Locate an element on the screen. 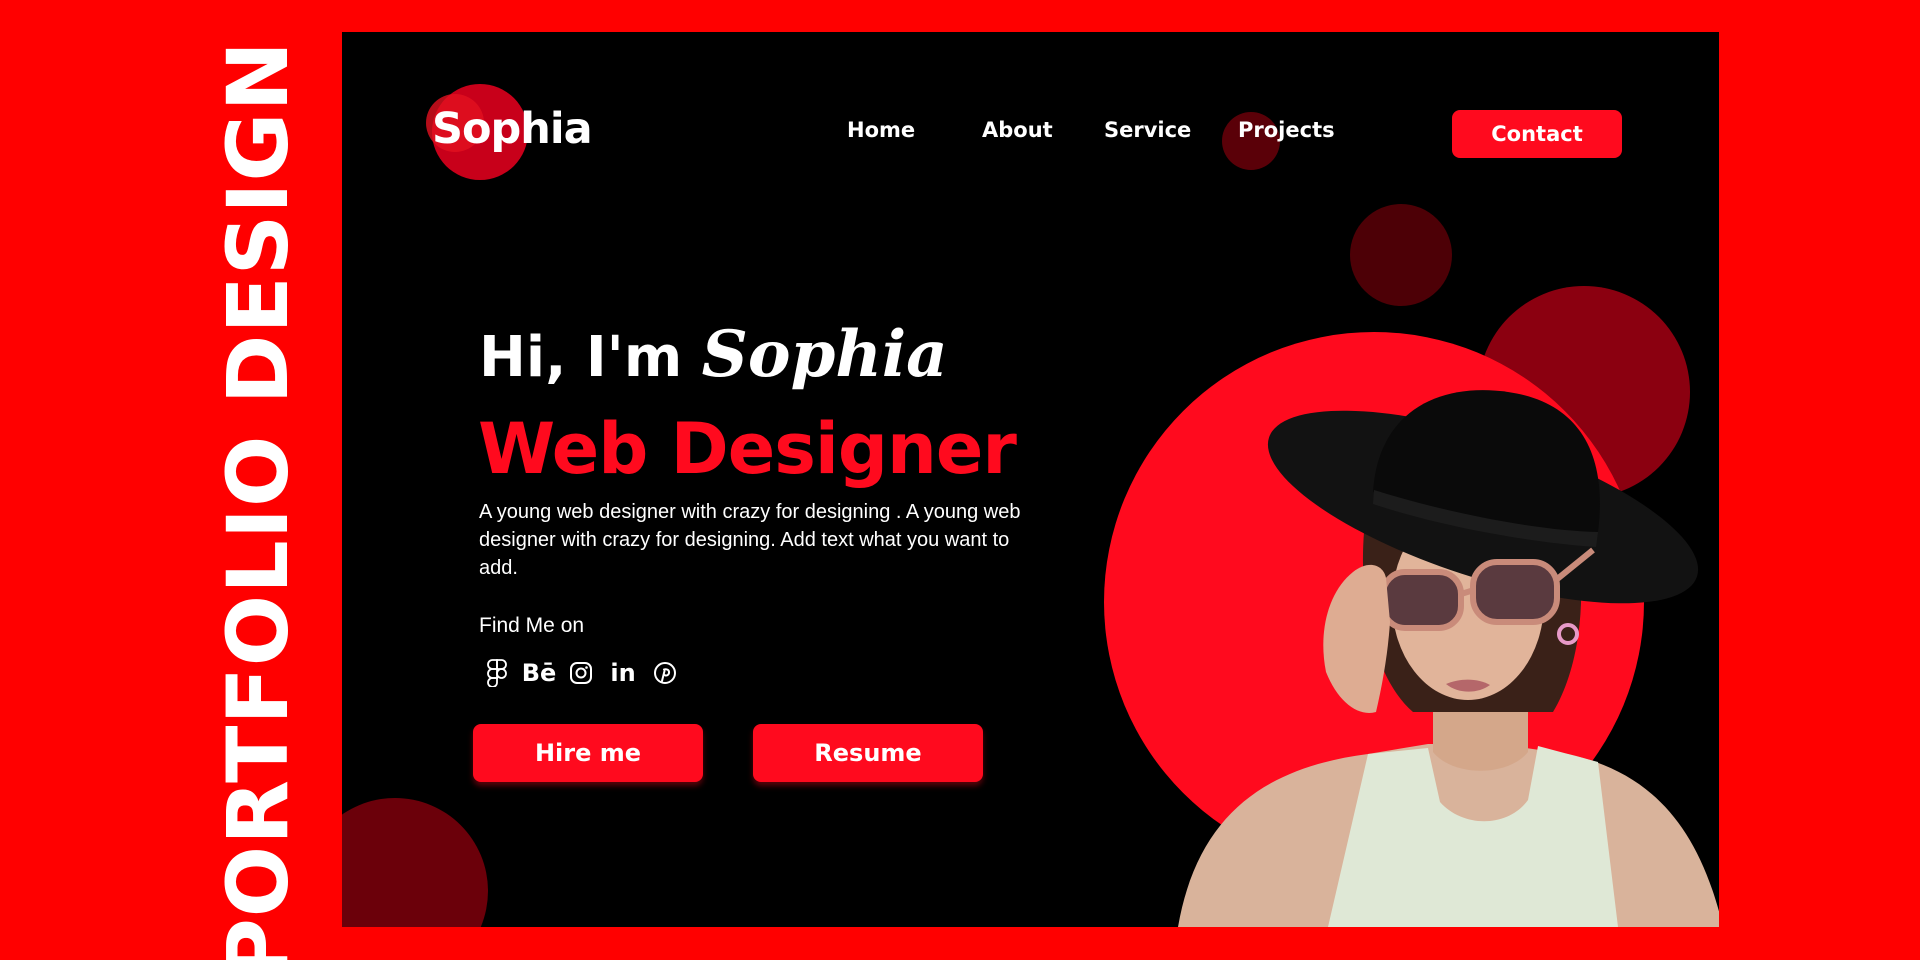 Image resolution: width=1920 pixels, height=960 pixels. nav-home: Home is located at coordinates (881, 130).